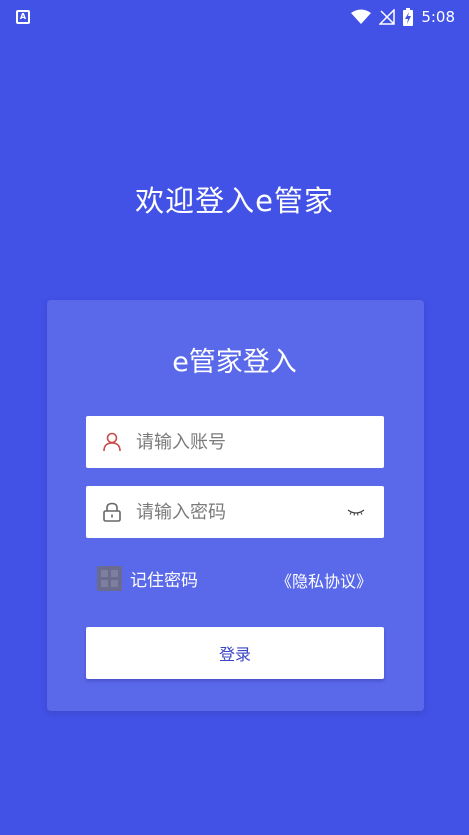 Image resolution: width=469 pixels, height=835 pixels. I want to click on status-left: A, so click(23, 17).